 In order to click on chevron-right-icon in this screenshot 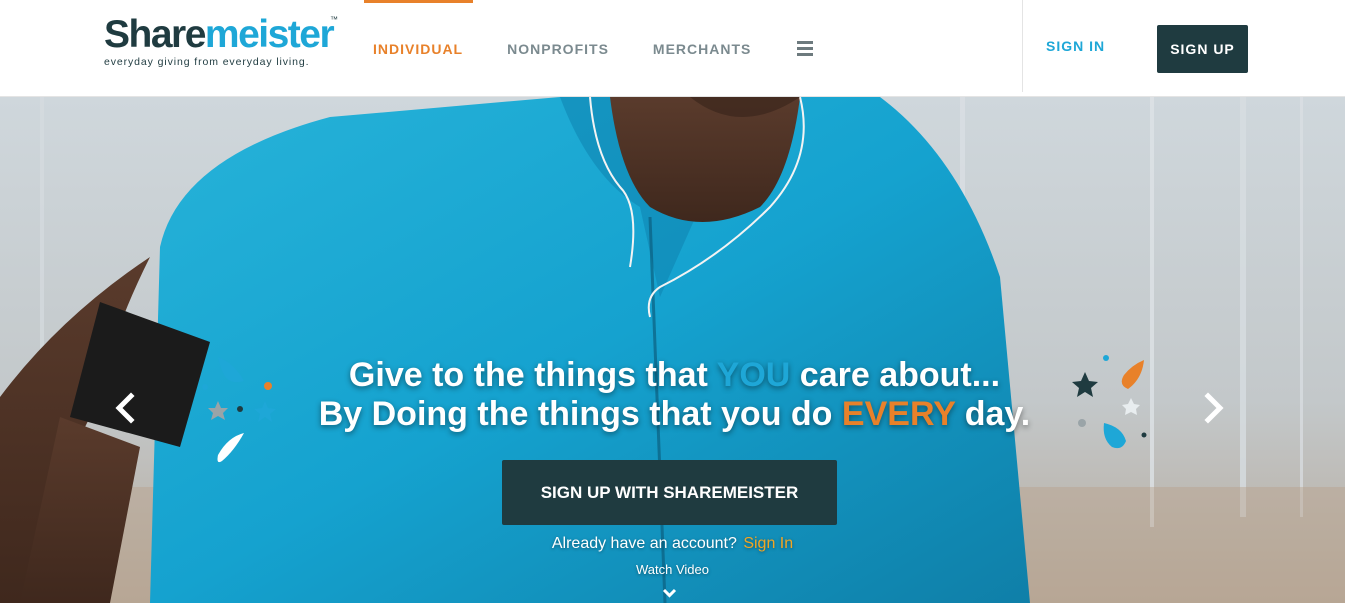, I will do `click(1214, 408)`.